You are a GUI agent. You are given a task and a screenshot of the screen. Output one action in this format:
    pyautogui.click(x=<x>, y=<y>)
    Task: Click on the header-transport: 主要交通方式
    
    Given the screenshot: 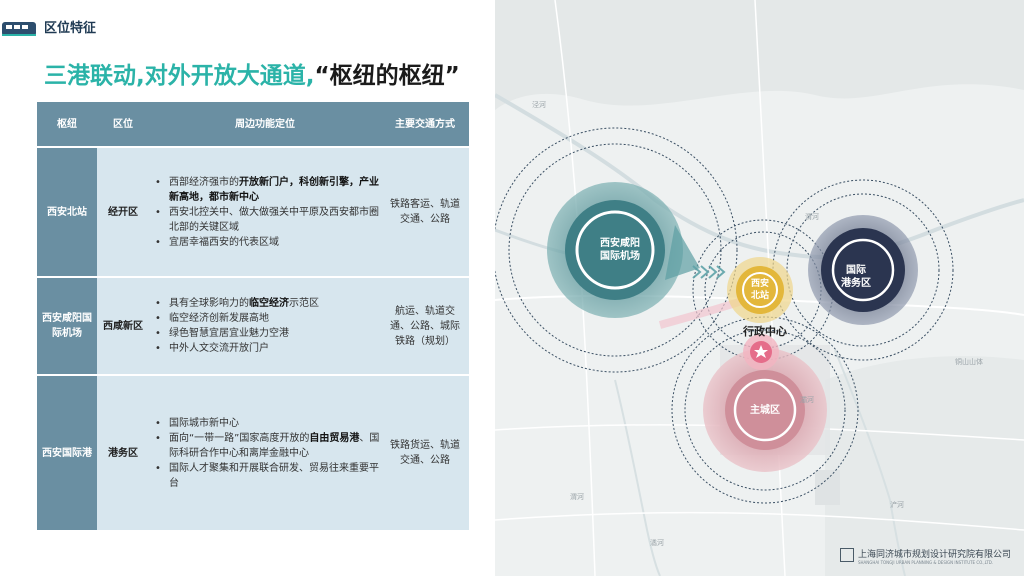 What is the action you would take?
    pyautogui.click(x=425, y=124)
    